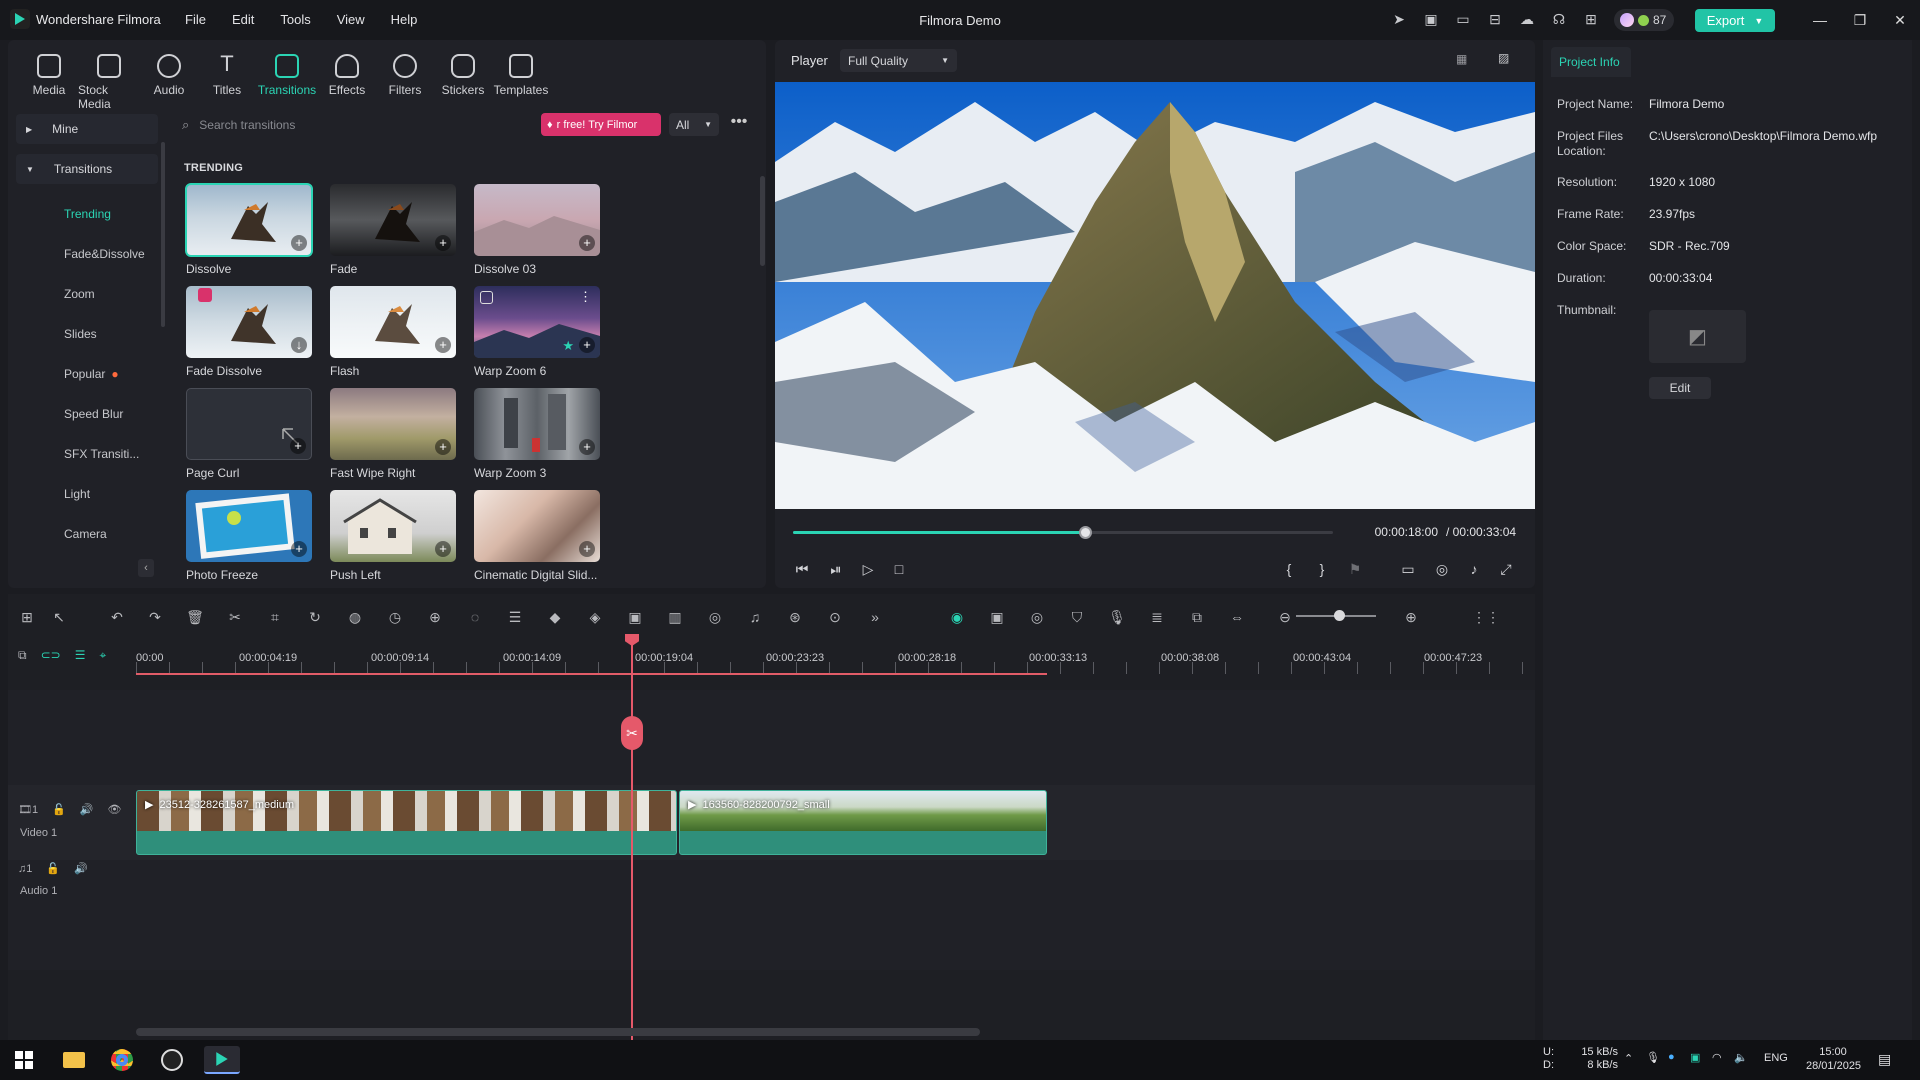 The image size is (1920, 1080). I want to click on playhead, so click(632, 839).